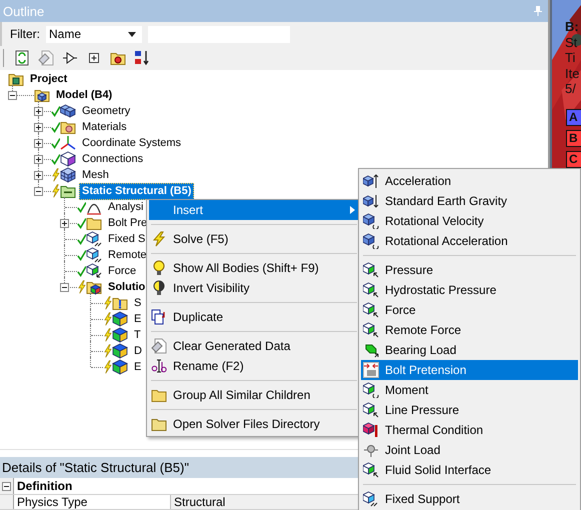  I want to click on tree-item: Bolt Pre, so click(127, 223).